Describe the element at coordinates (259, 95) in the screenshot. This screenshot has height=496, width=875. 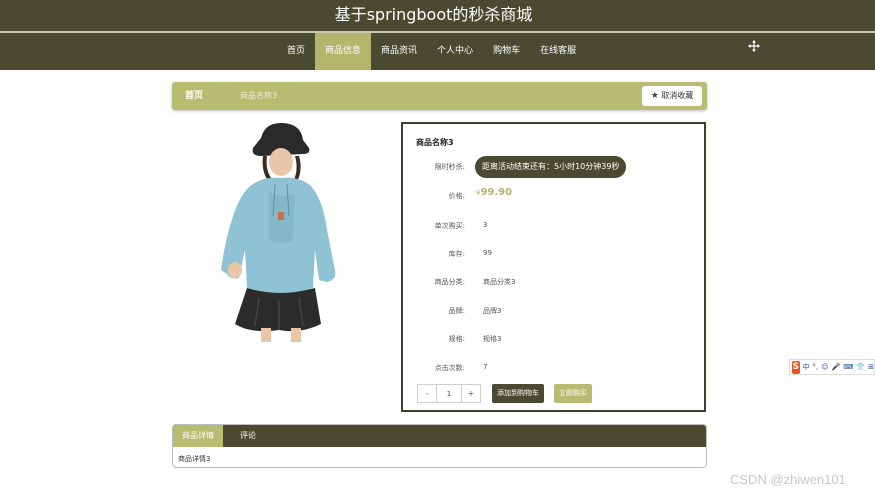
I see `breadcrumb-current: 商品名称3` at that location.